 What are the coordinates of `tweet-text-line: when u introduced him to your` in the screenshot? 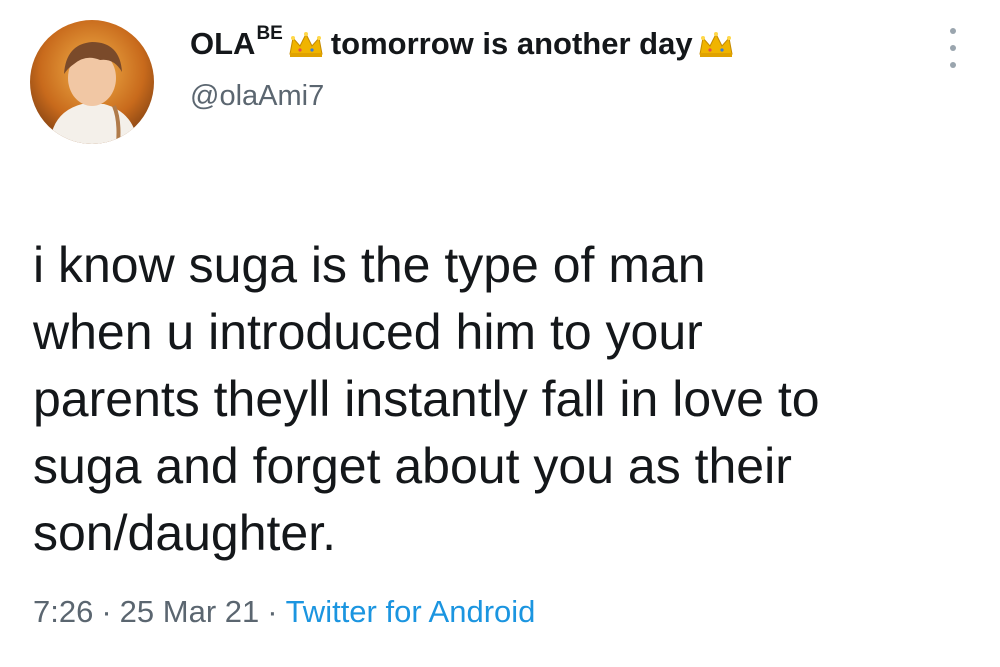 It's located at (368, 332).